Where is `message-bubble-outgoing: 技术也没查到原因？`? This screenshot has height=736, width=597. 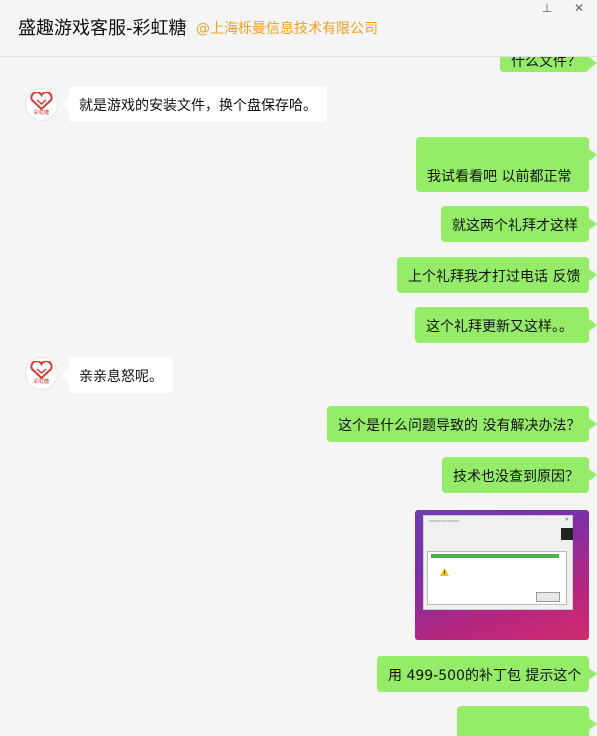 message-bubble-outgoing: 技术也没查到原因？ is located at coordinates (519, 475).